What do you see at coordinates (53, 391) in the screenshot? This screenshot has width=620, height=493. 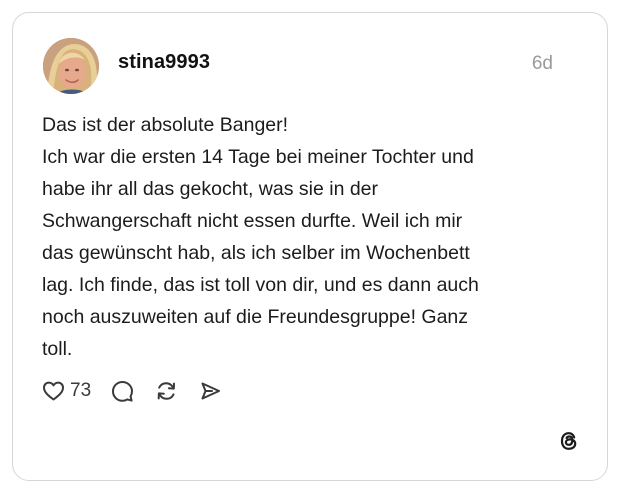 I see `heart-icon` at bounding box center [53, 391].